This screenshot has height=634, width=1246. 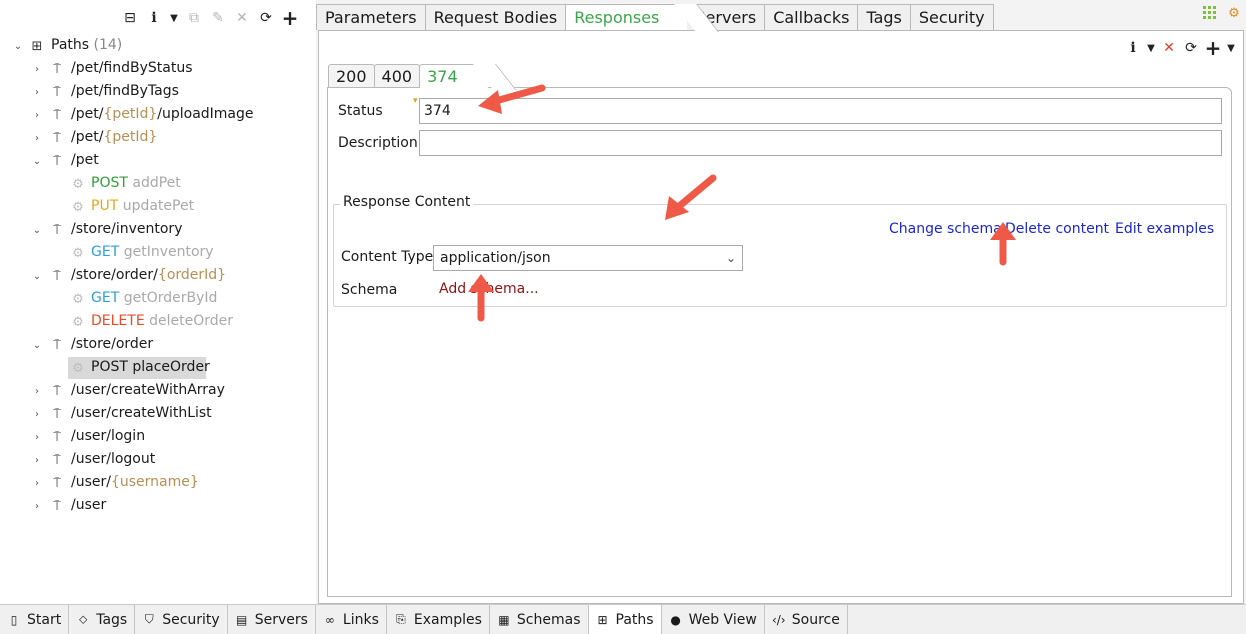 I want to click on tree-operation-item: ⚙ GET getOrderById, so click(x=158, y=299).